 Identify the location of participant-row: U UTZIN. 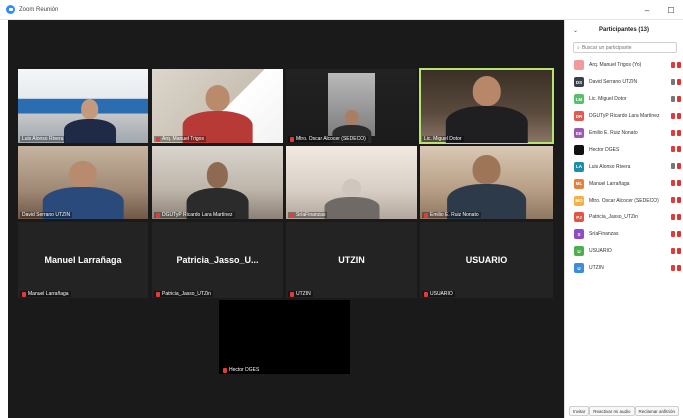
(624, 268).